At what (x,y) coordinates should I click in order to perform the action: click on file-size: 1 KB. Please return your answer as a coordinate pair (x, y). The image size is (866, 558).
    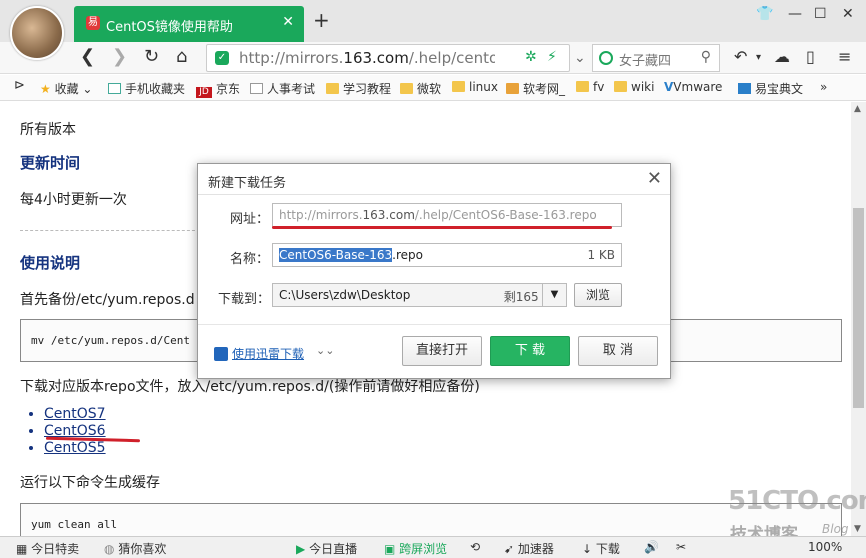
    Looking at the image, I should click on (601, 255).